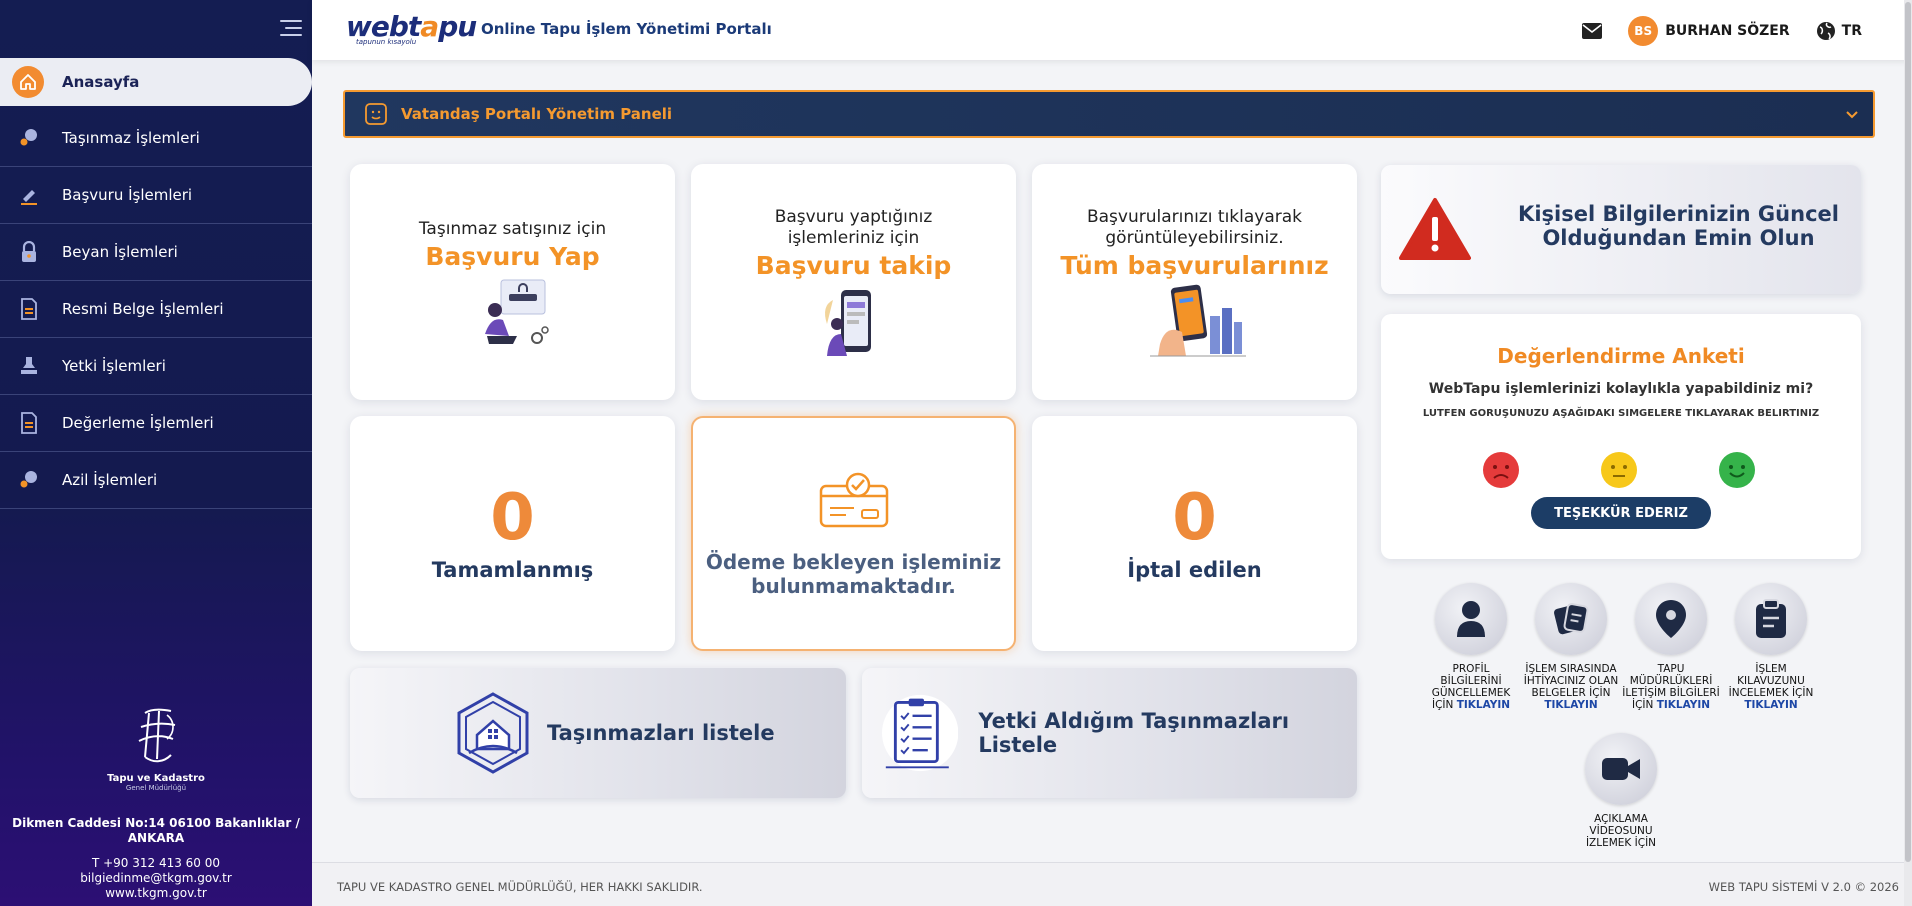 Image resolution: width=1912 pixels, height=906 pixels. Describe the element at coordinates (512, 518) in the screenshot. I see `completed-count: 0` at that location.